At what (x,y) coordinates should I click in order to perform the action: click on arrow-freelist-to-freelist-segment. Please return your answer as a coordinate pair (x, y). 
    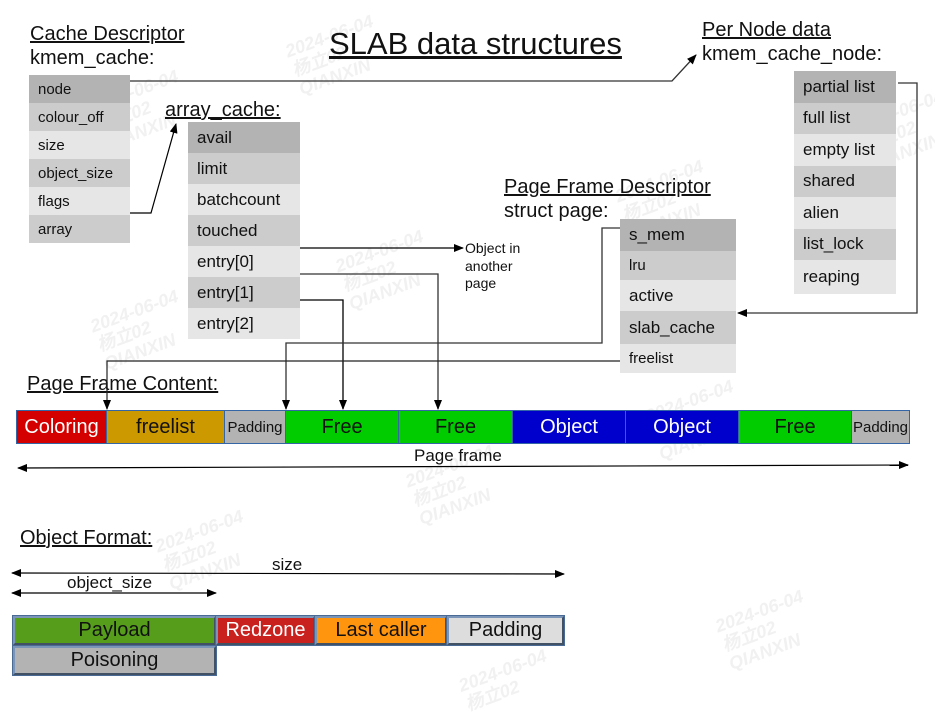
    Looking at the image, I should click on (361, 385).